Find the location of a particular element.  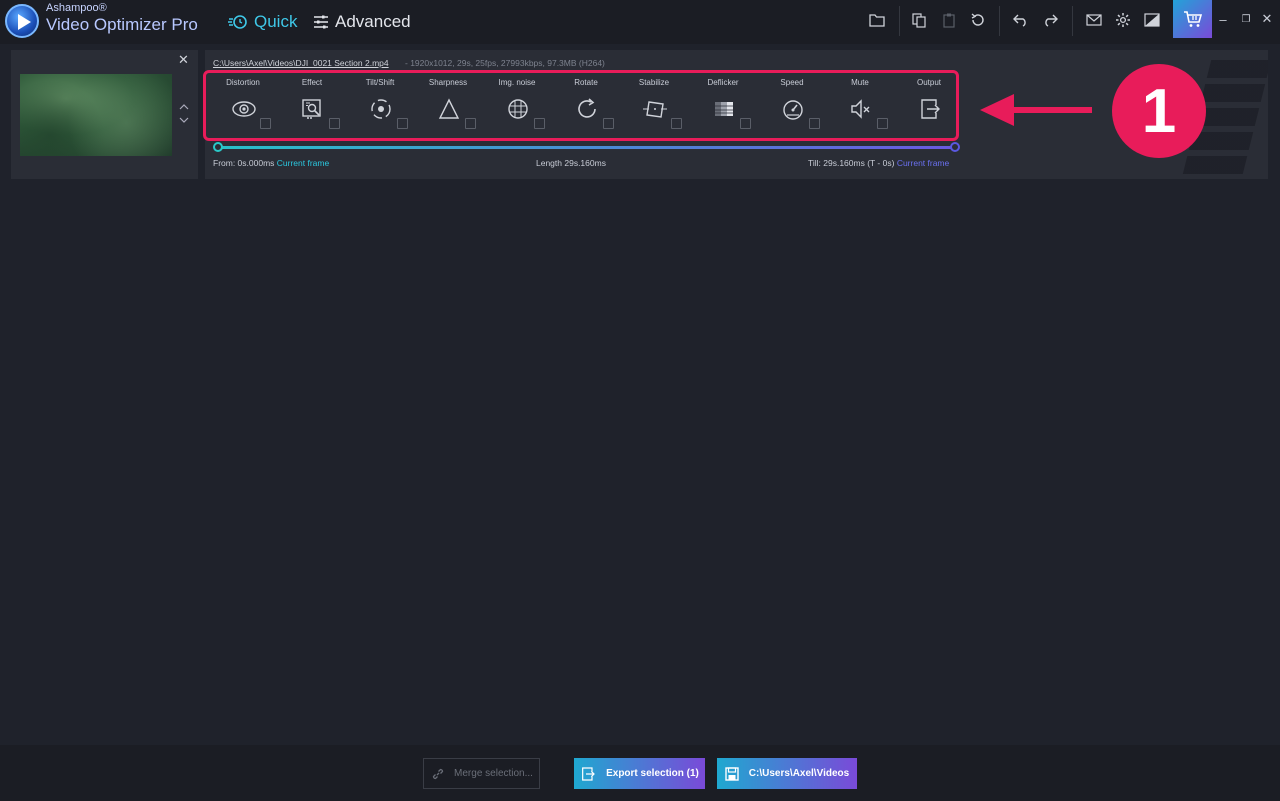

minimize-button: – is located at coordinates (1223, 19).